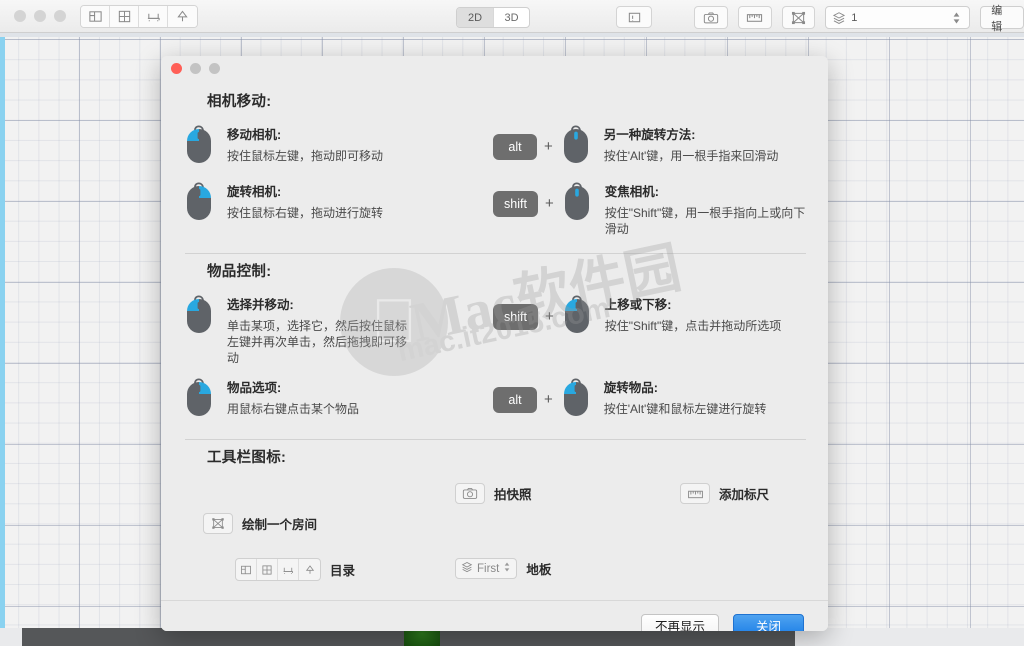  I want to click on legend-snapshot: 拍快照, so click(493, 493).